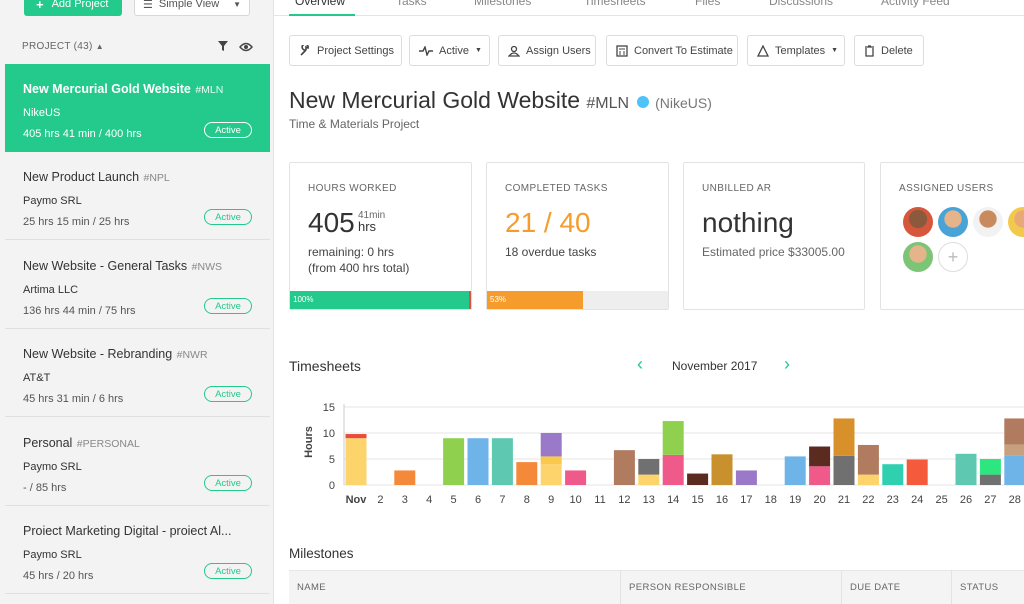 Image resolution: width=1024 pixels, height=604 pixels. Describe the element at coordinates (640, 364) in the screenshot. I see `prev-month-arrow-icon: ‹` at that location.